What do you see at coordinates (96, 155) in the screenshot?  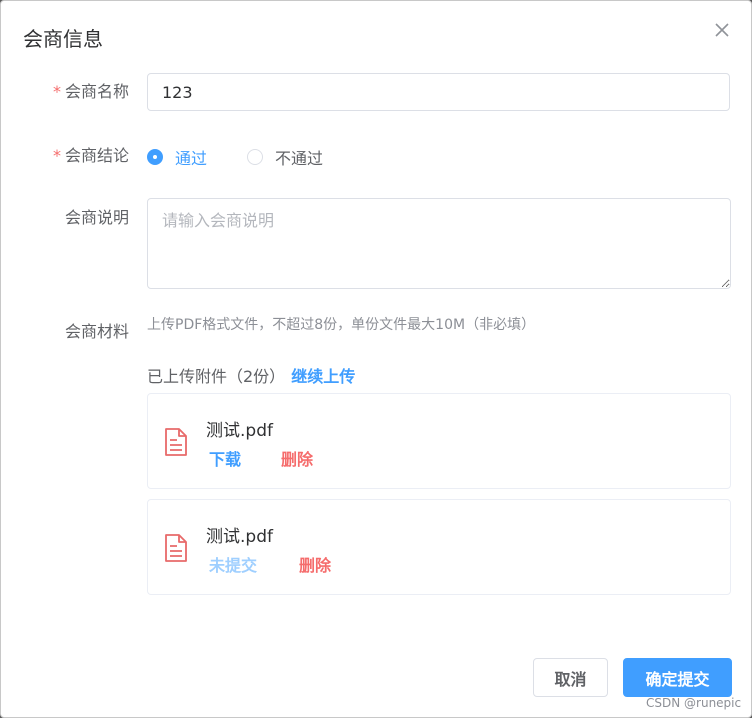 I see `conclusion-label-text: 会商结论` at bounding box center [96, 155].